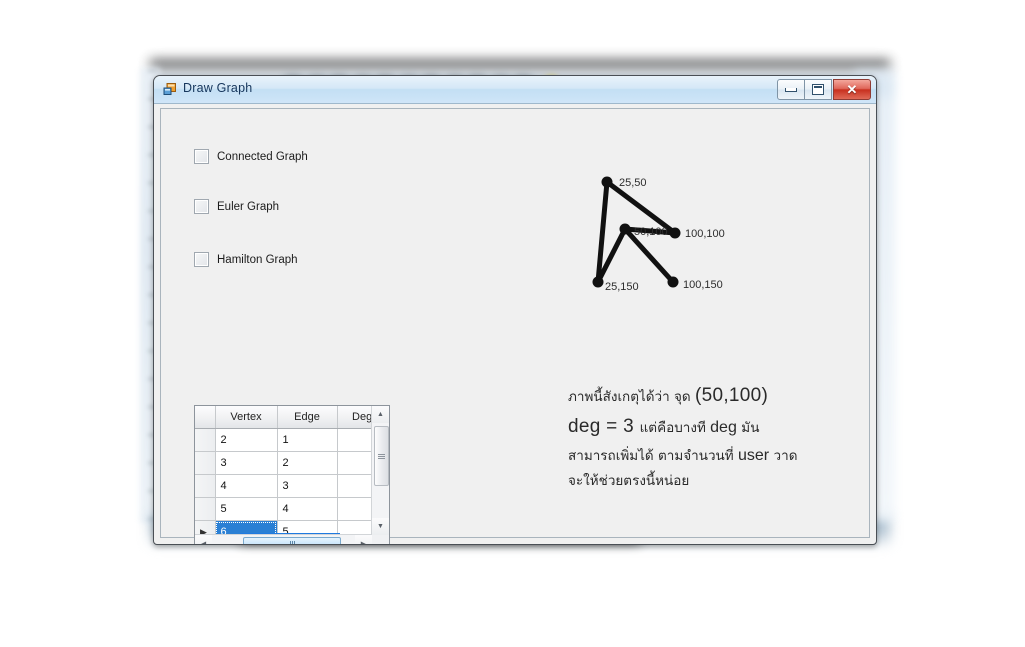  I want to click on checkbox-euler-graph: Euler Graph, so click(236, 206).